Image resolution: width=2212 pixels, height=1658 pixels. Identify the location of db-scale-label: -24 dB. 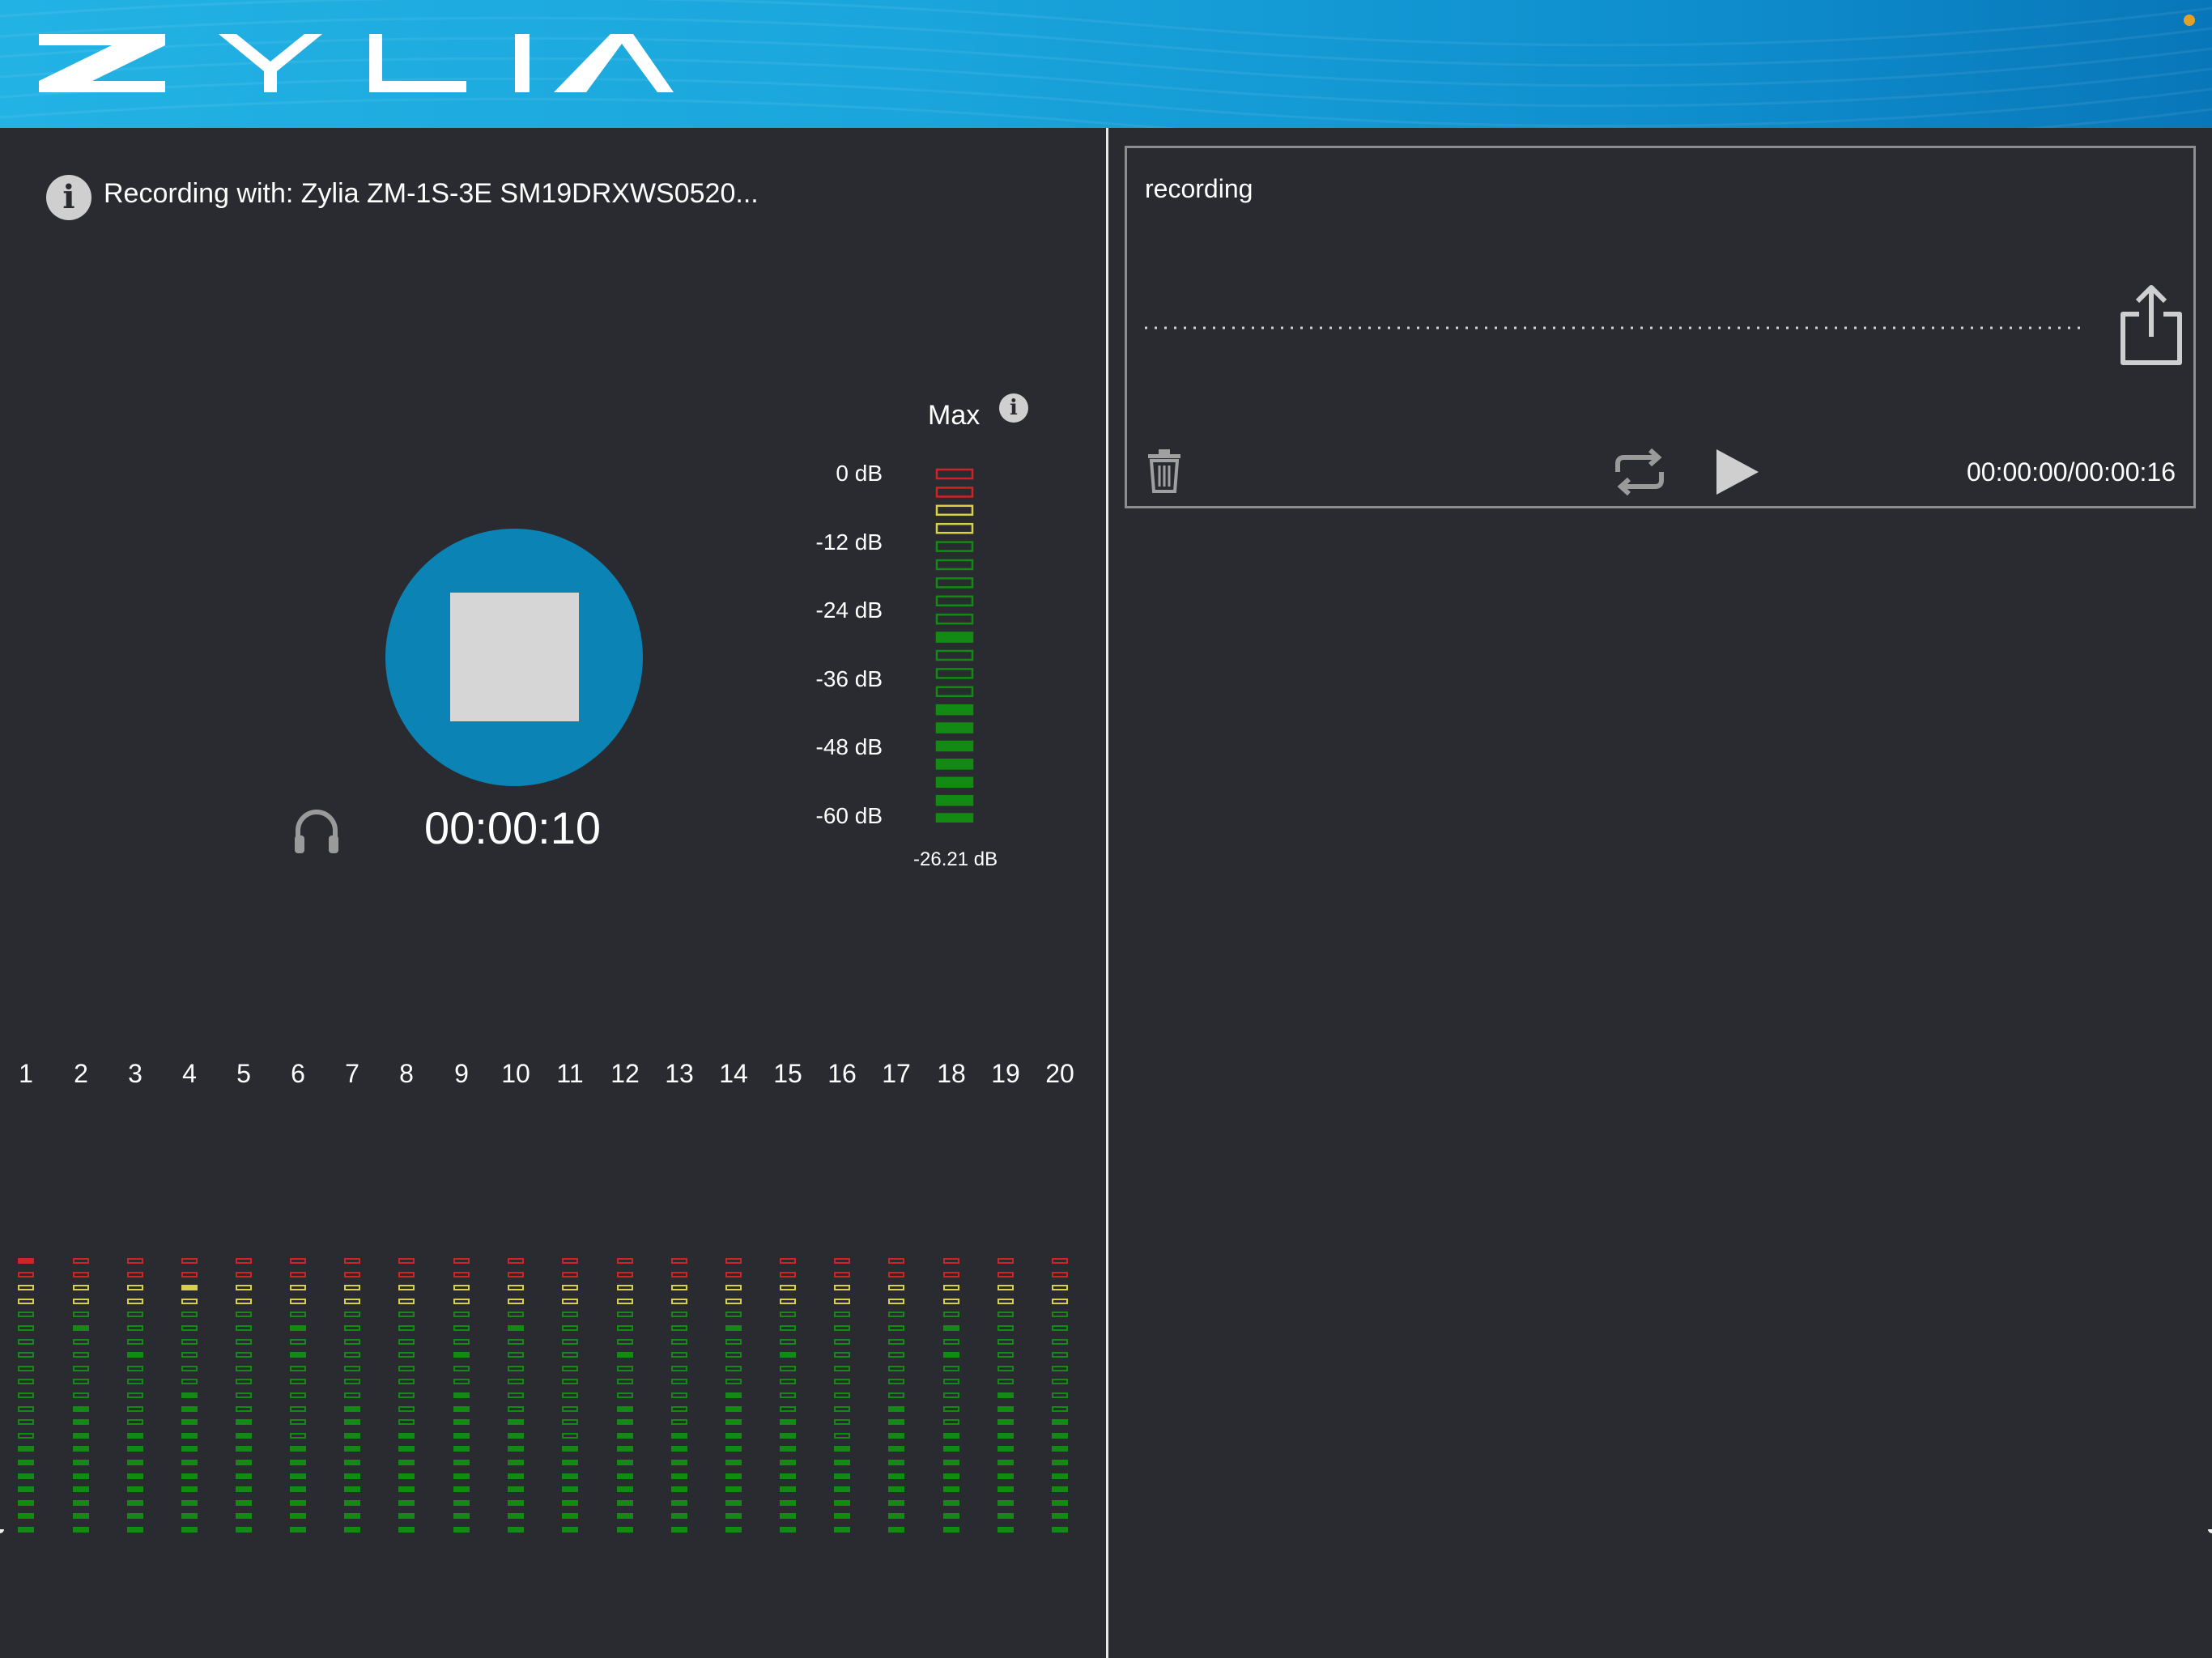
(849, 610).